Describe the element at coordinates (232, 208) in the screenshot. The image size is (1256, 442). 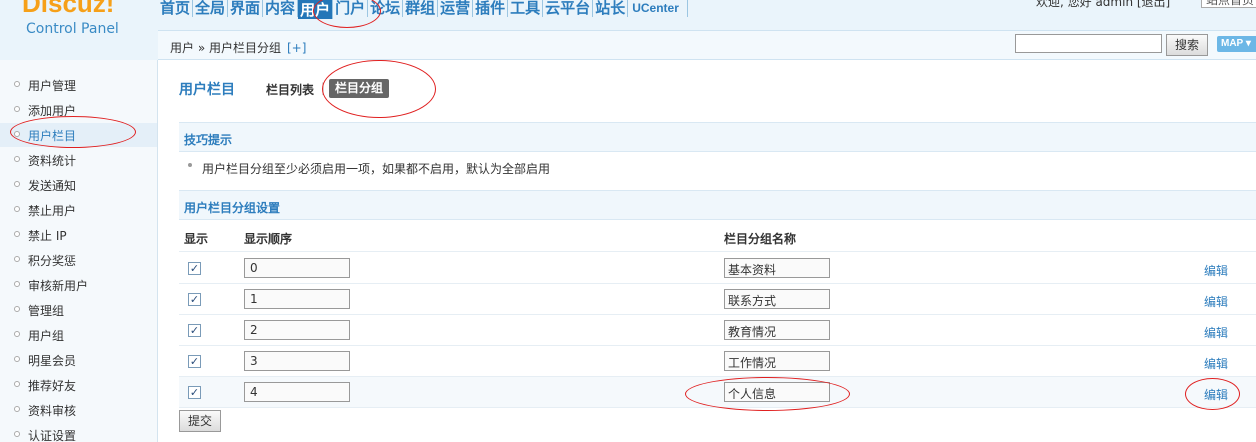
I see `settings-title: 用户栏目分组设置` at that location.